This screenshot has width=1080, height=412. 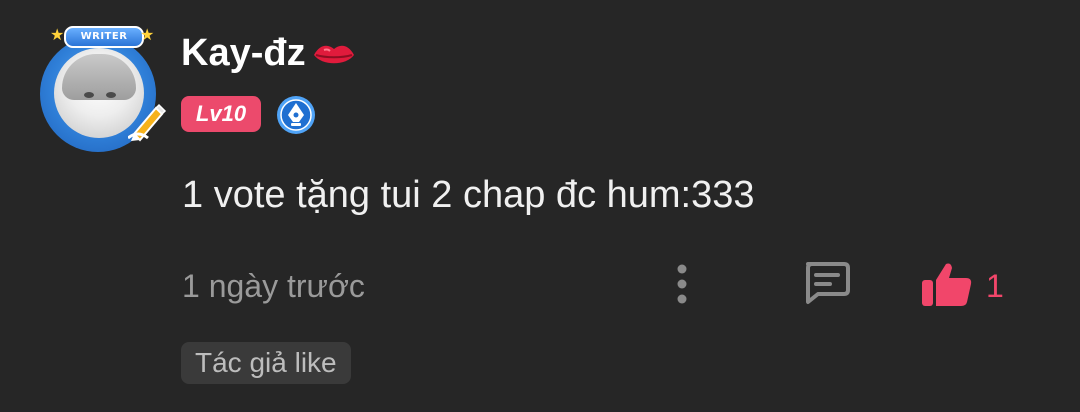 What do you see at coordinates (273, 286) in the screenshot?
I see `timestamp: 1 ngày trước` at bounding box center [273, 286].